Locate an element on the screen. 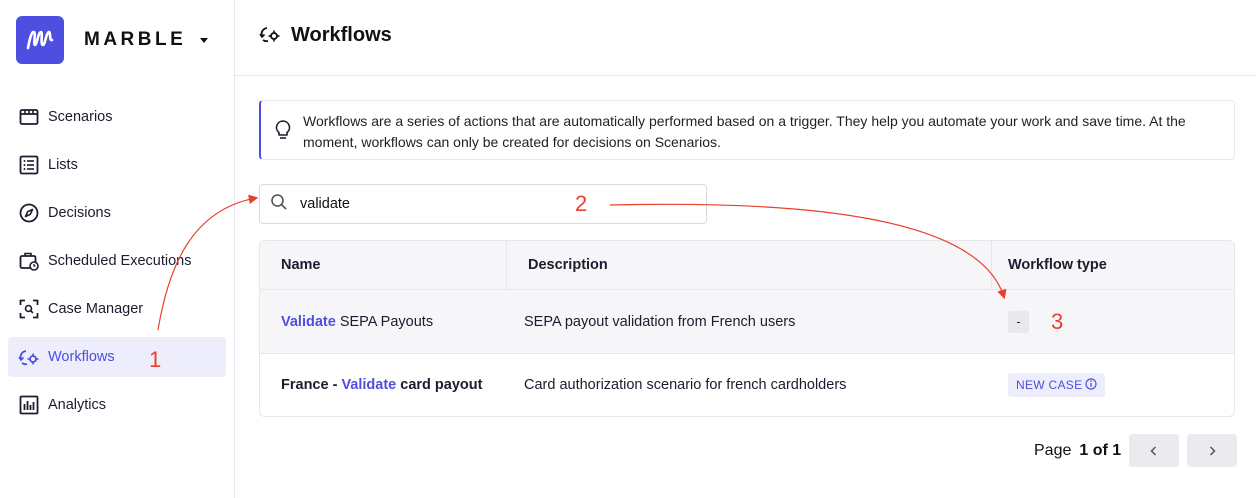 Image resolution: width=1256 pixels, height=498 pixels. chevron-down-icon is located at coordinates (204, 40).